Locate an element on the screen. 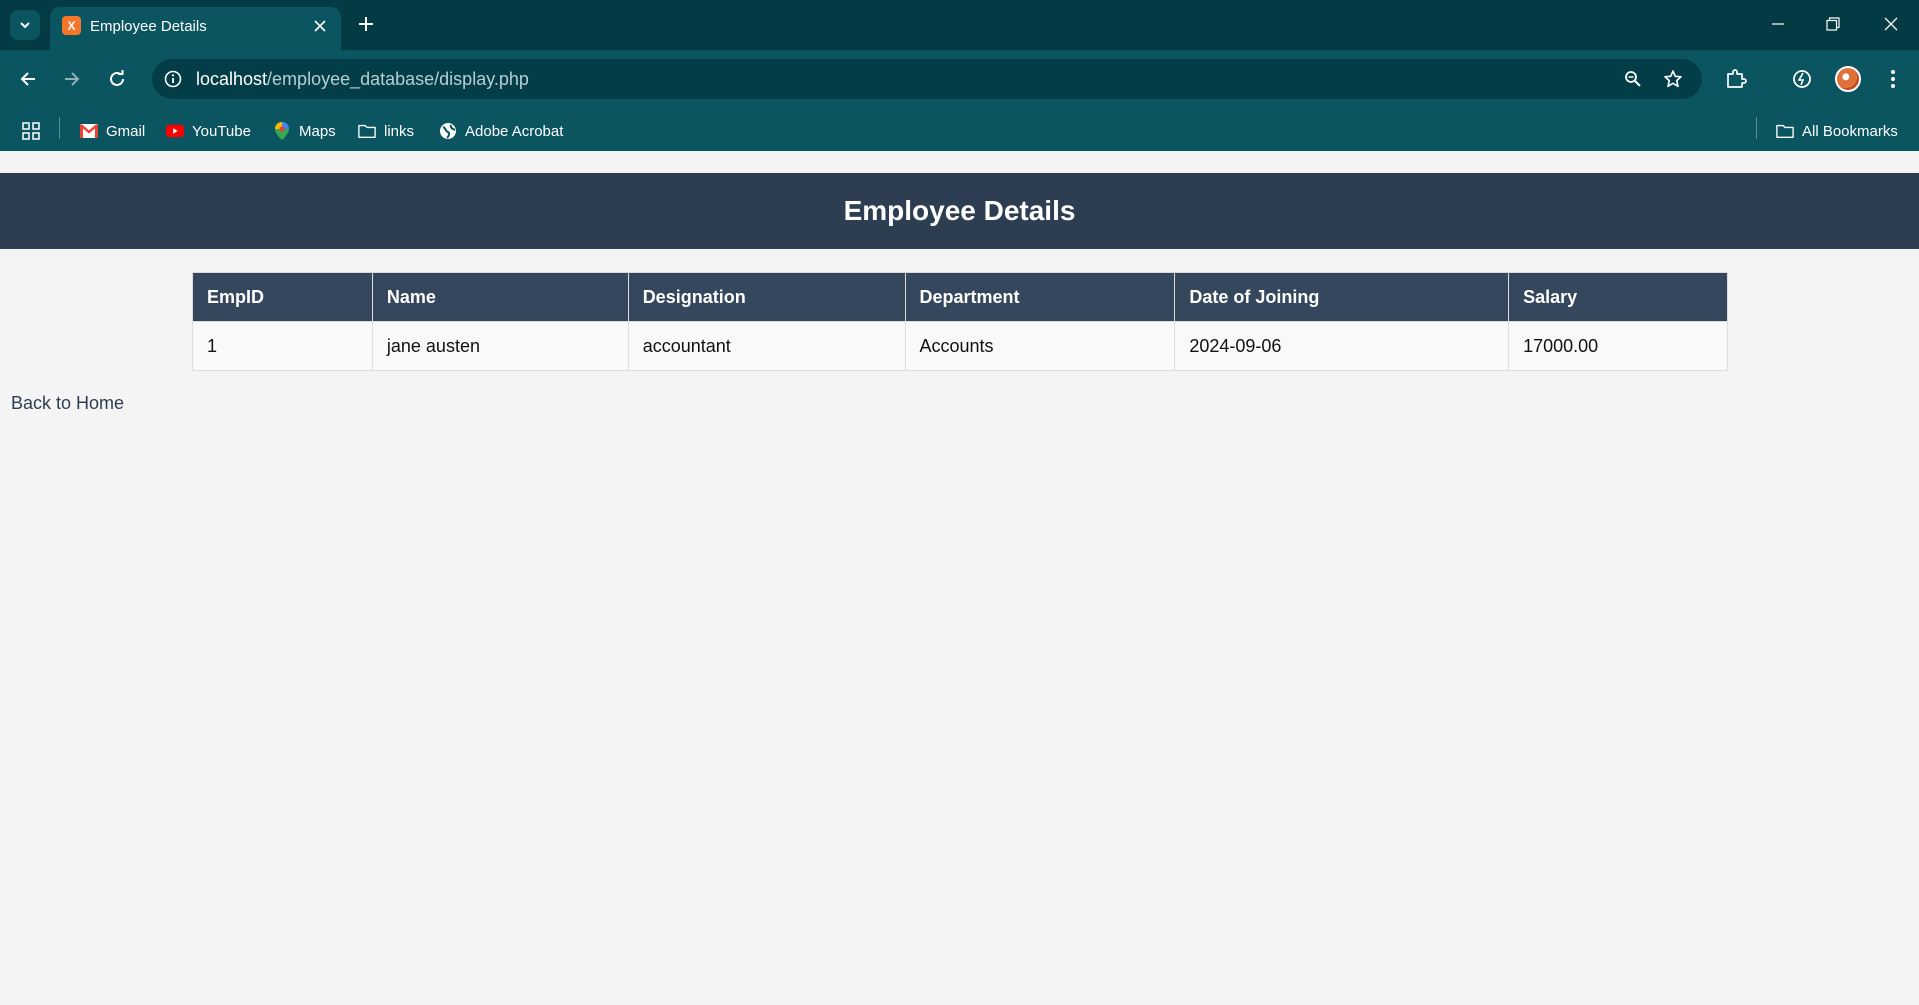  site-info-button is located at coordinates (173, 79).